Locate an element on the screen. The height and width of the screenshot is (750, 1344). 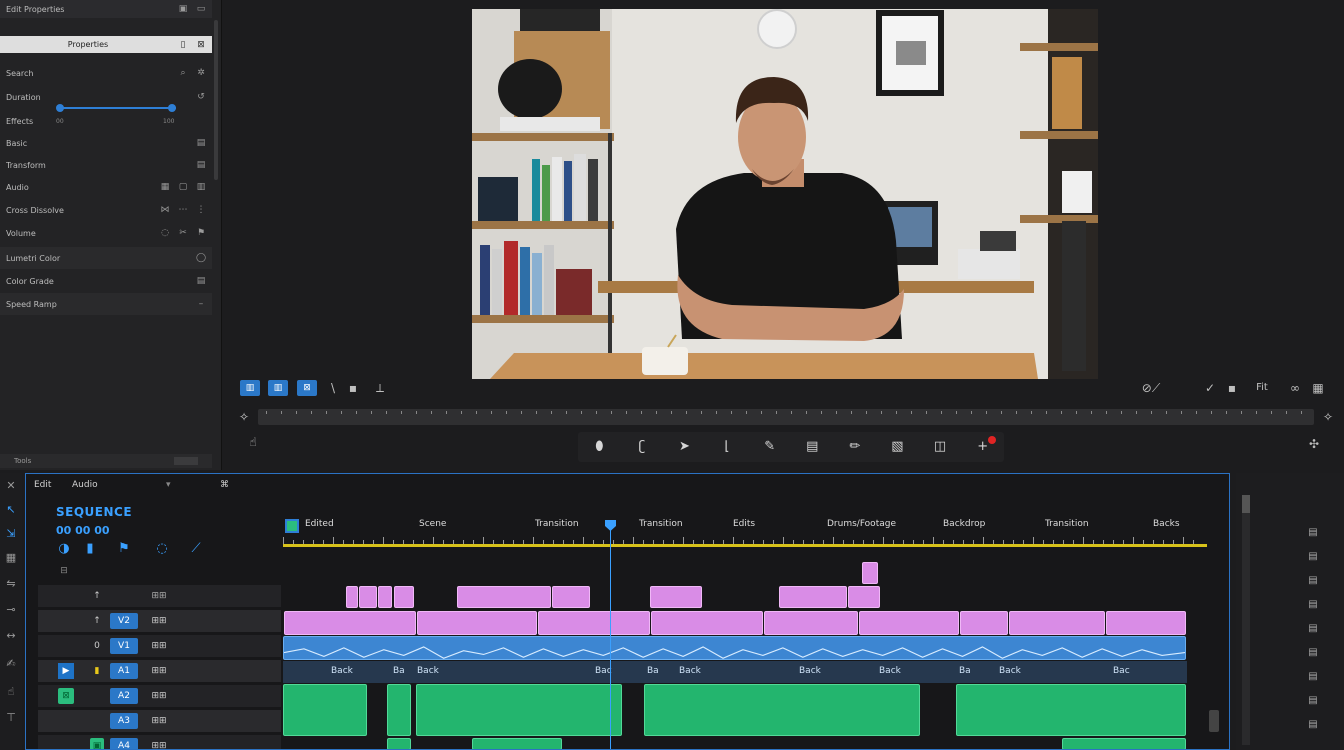
add-marker-icon: ⚑ is located at coordinates (124, 548).